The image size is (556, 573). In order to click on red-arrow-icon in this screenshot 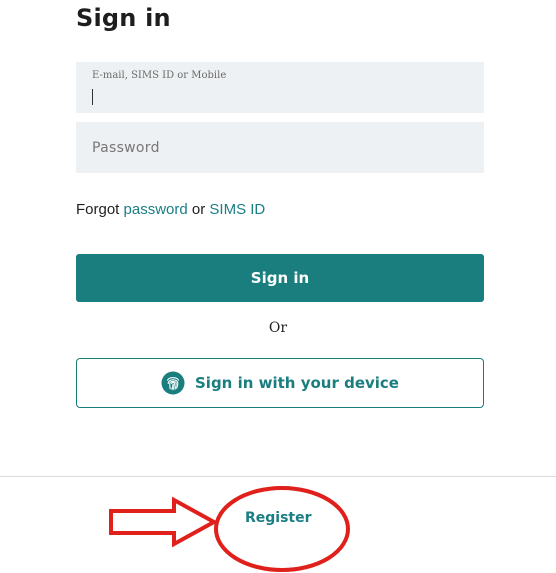, I will do `click(164, 522)`.